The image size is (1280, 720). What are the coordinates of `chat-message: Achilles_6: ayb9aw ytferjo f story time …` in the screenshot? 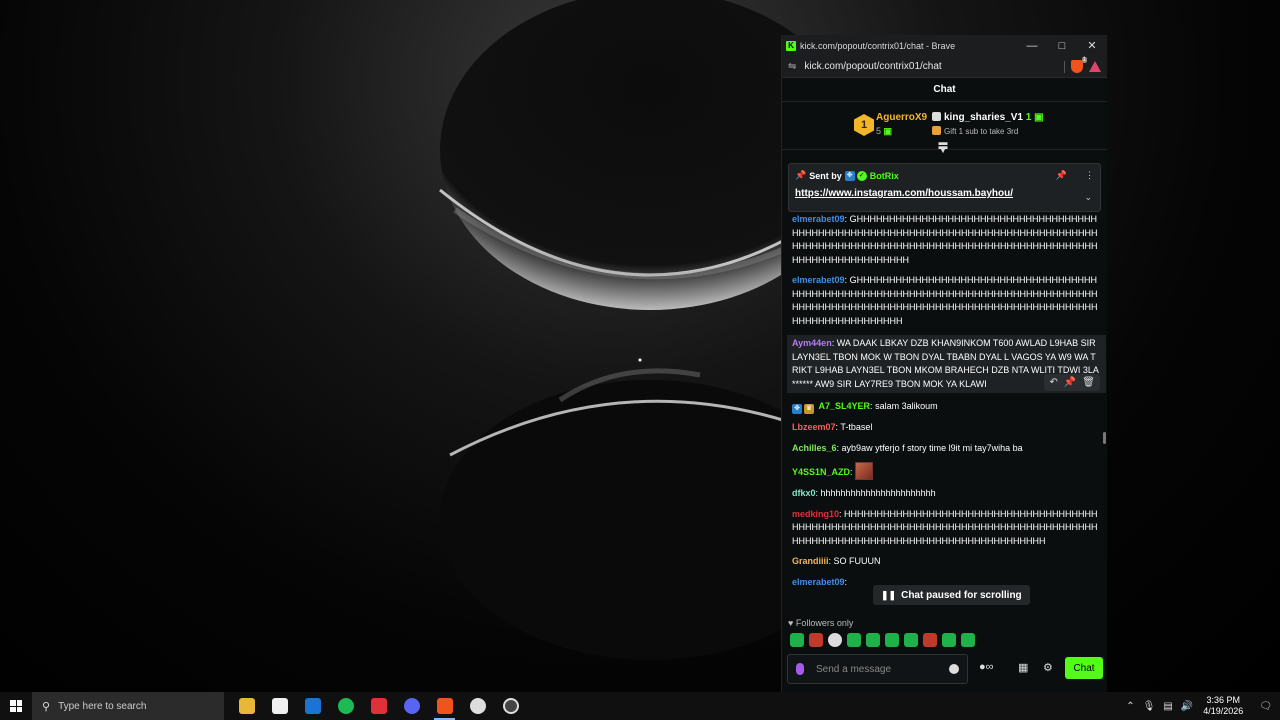 It's located at (907, 447).